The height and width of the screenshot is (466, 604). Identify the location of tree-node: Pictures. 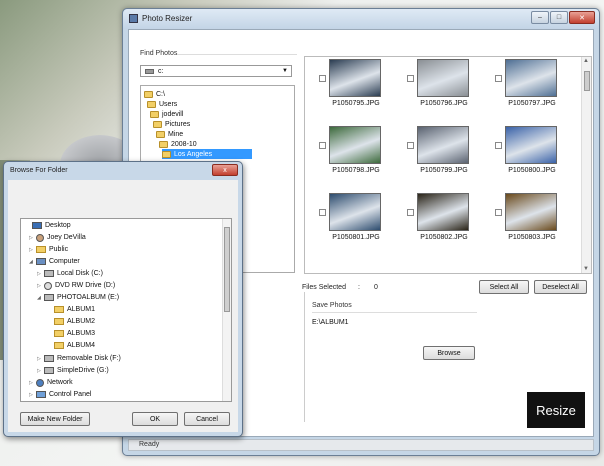
(171, 124).